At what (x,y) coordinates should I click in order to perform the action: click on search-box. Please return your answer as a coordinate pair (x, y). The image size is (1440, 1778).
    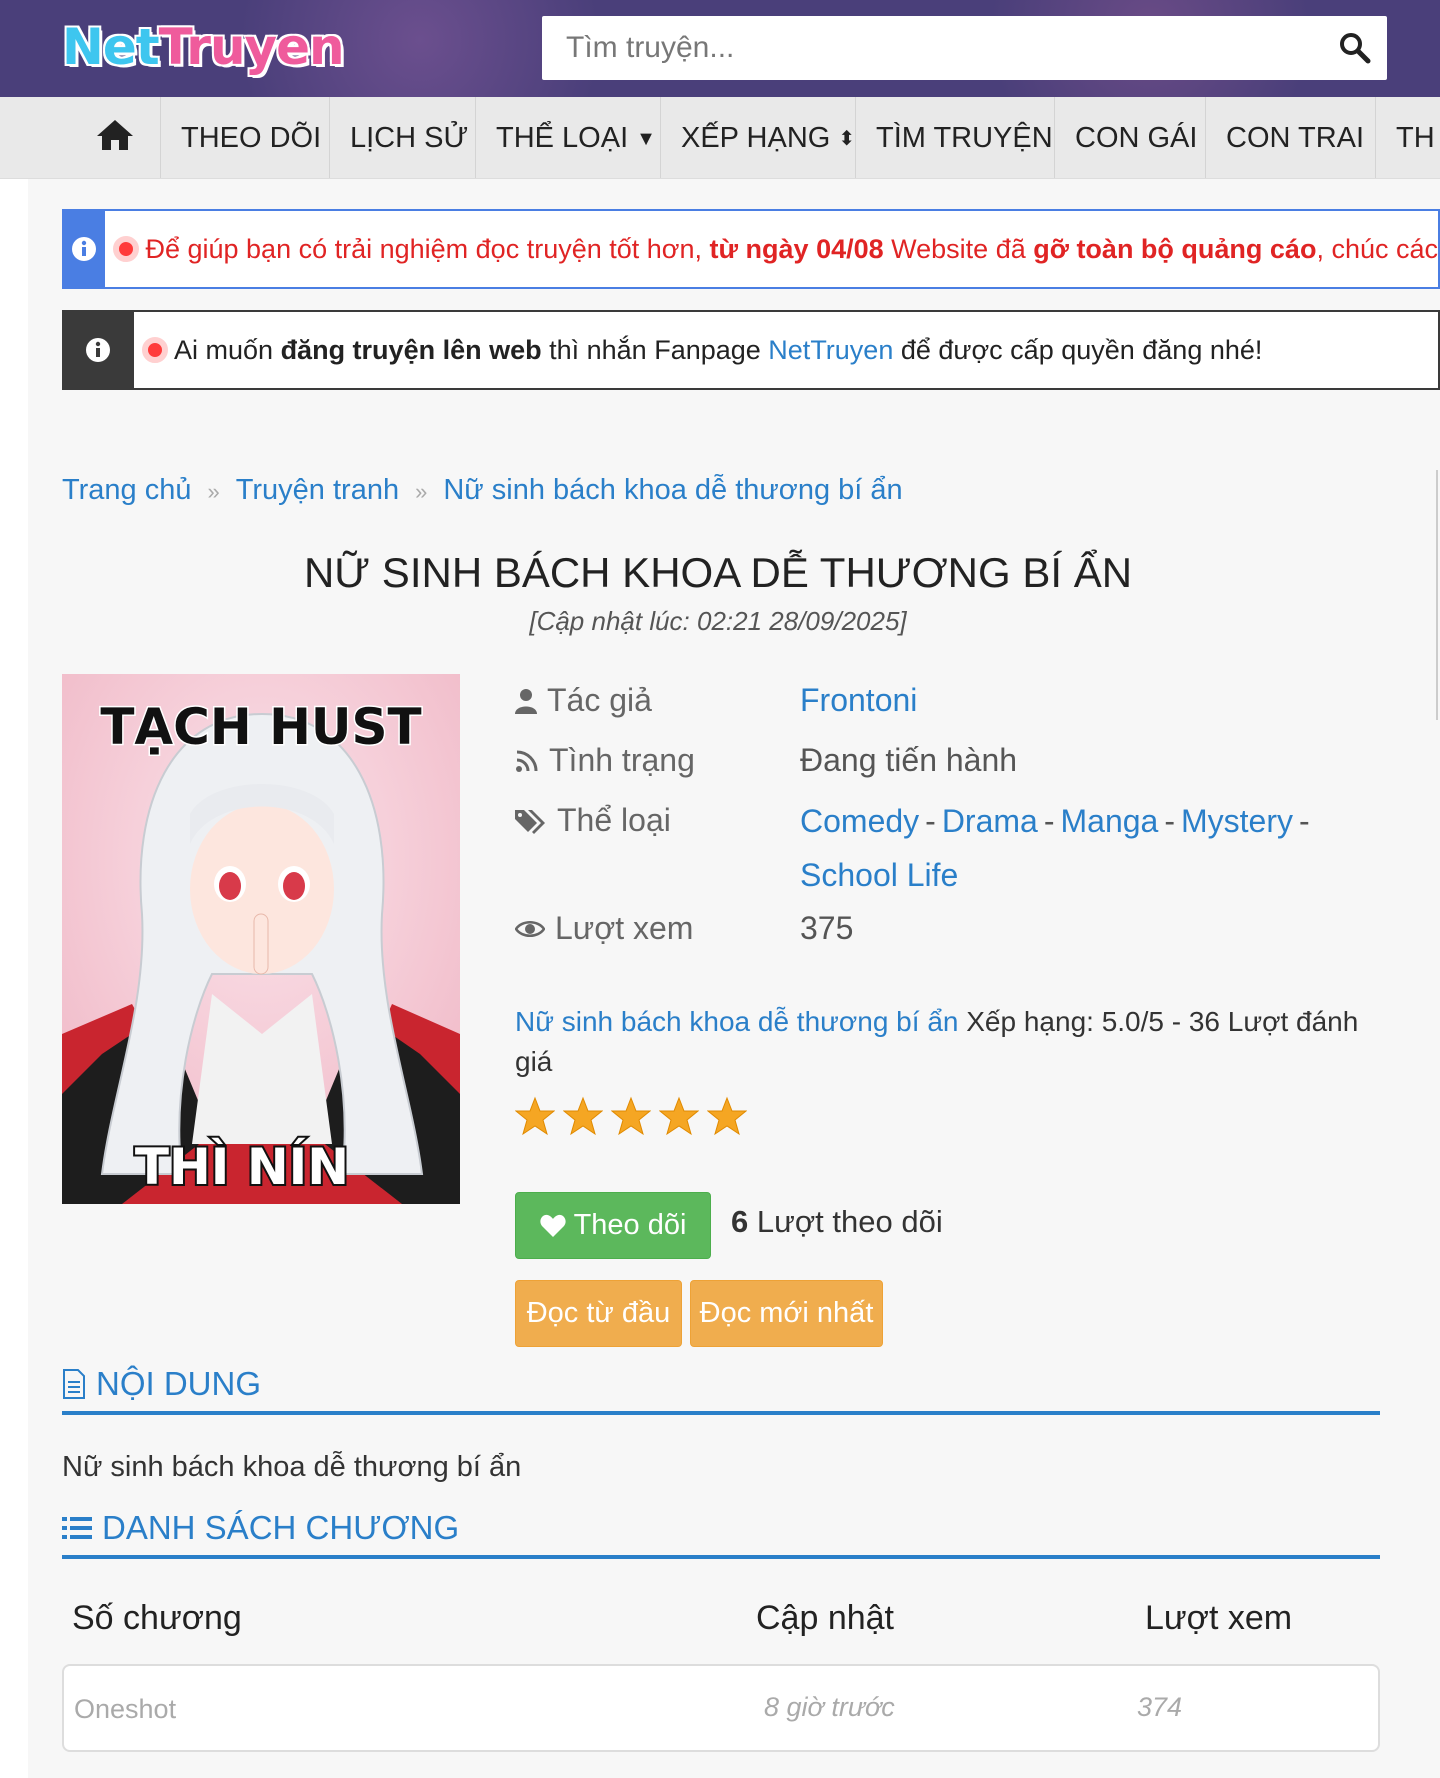
    Looking at the image, I should click on (964, 48).